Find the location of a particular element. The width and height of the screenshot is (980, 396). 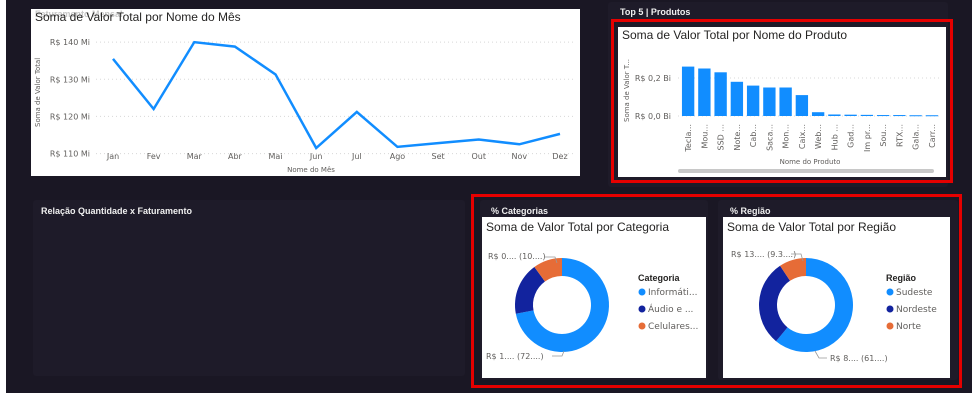

line-x-tick: Ago is located at coordinates (398, 156).